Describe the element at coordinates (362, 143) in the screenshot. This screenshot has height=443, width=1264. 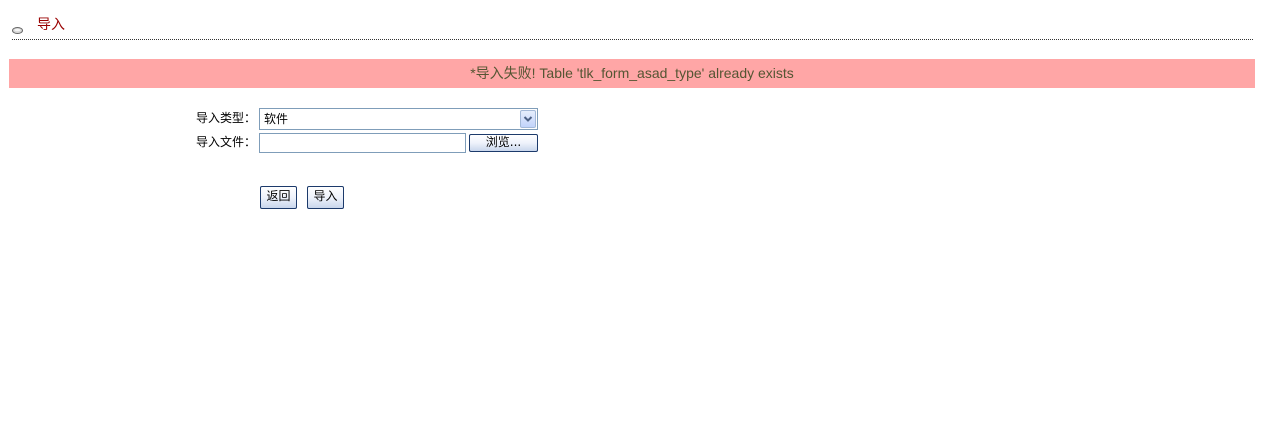
I see `import-file-input` at that location.